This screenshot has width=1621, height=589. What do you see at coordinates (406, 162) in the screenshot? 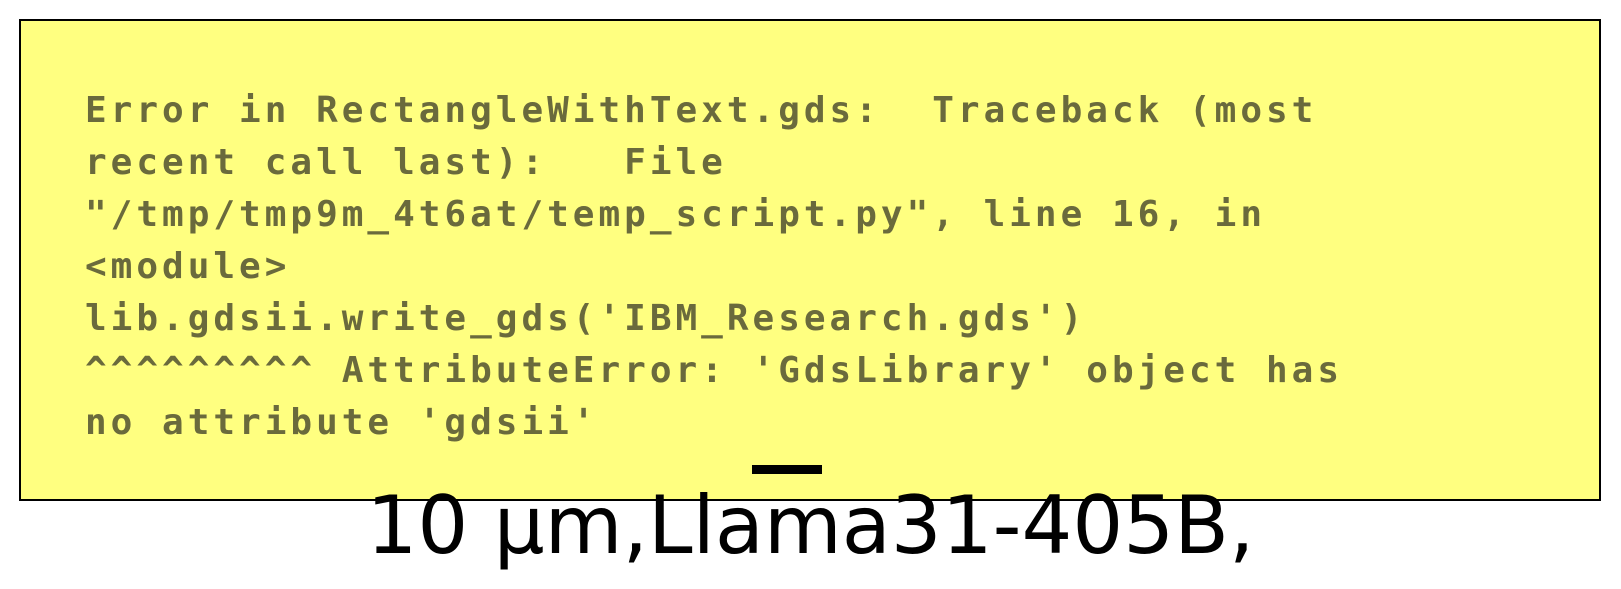
I see `error-line: recent call last): File` at bounding box center [406, 162].